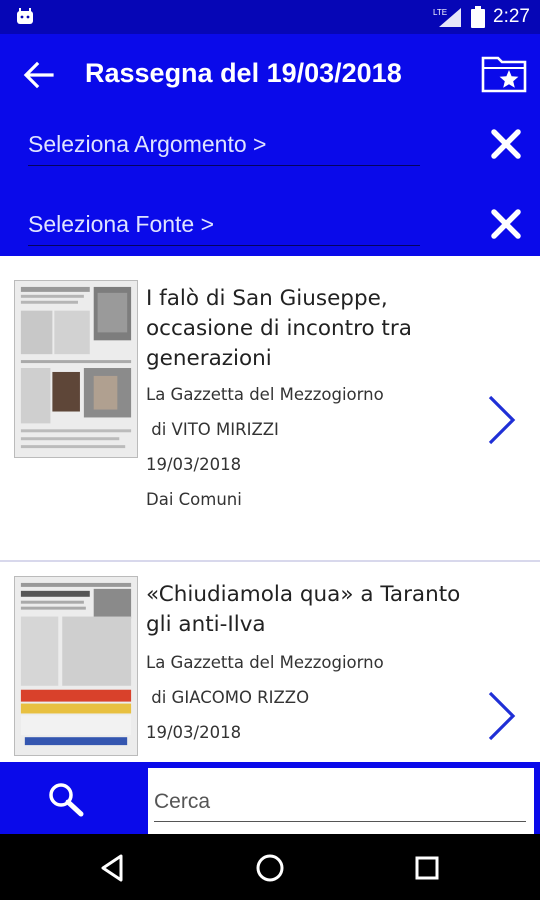 The width and height of the screenshot is (540, 900). I want to click on filter-fonte-label: Seleziona Fonte >, so click(121, 224).